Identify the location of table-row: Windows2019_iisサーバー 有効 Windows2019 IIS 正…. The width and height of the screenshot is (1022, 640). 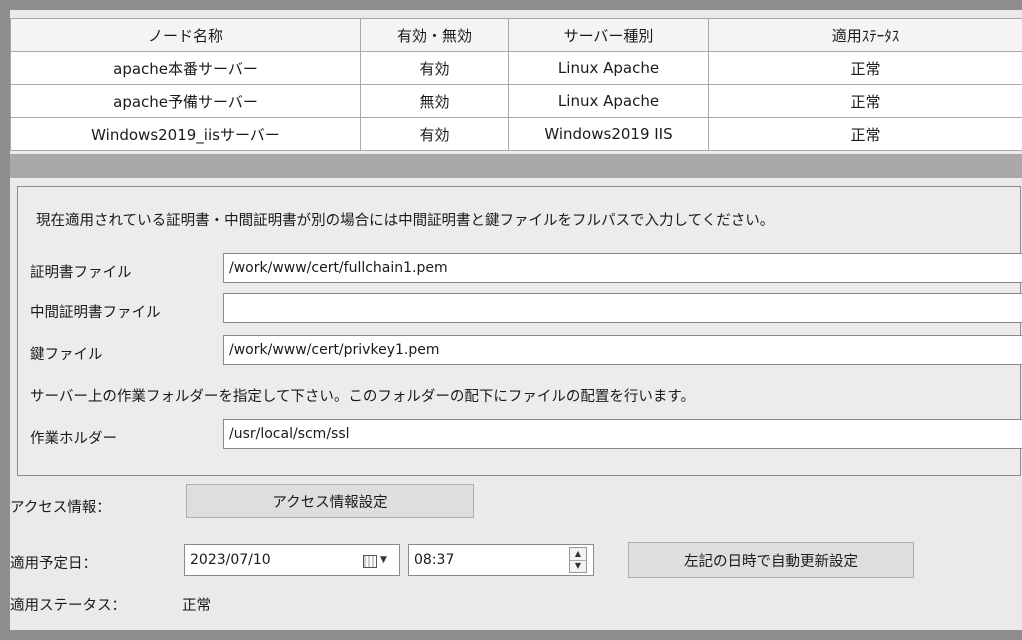
(516, 134).